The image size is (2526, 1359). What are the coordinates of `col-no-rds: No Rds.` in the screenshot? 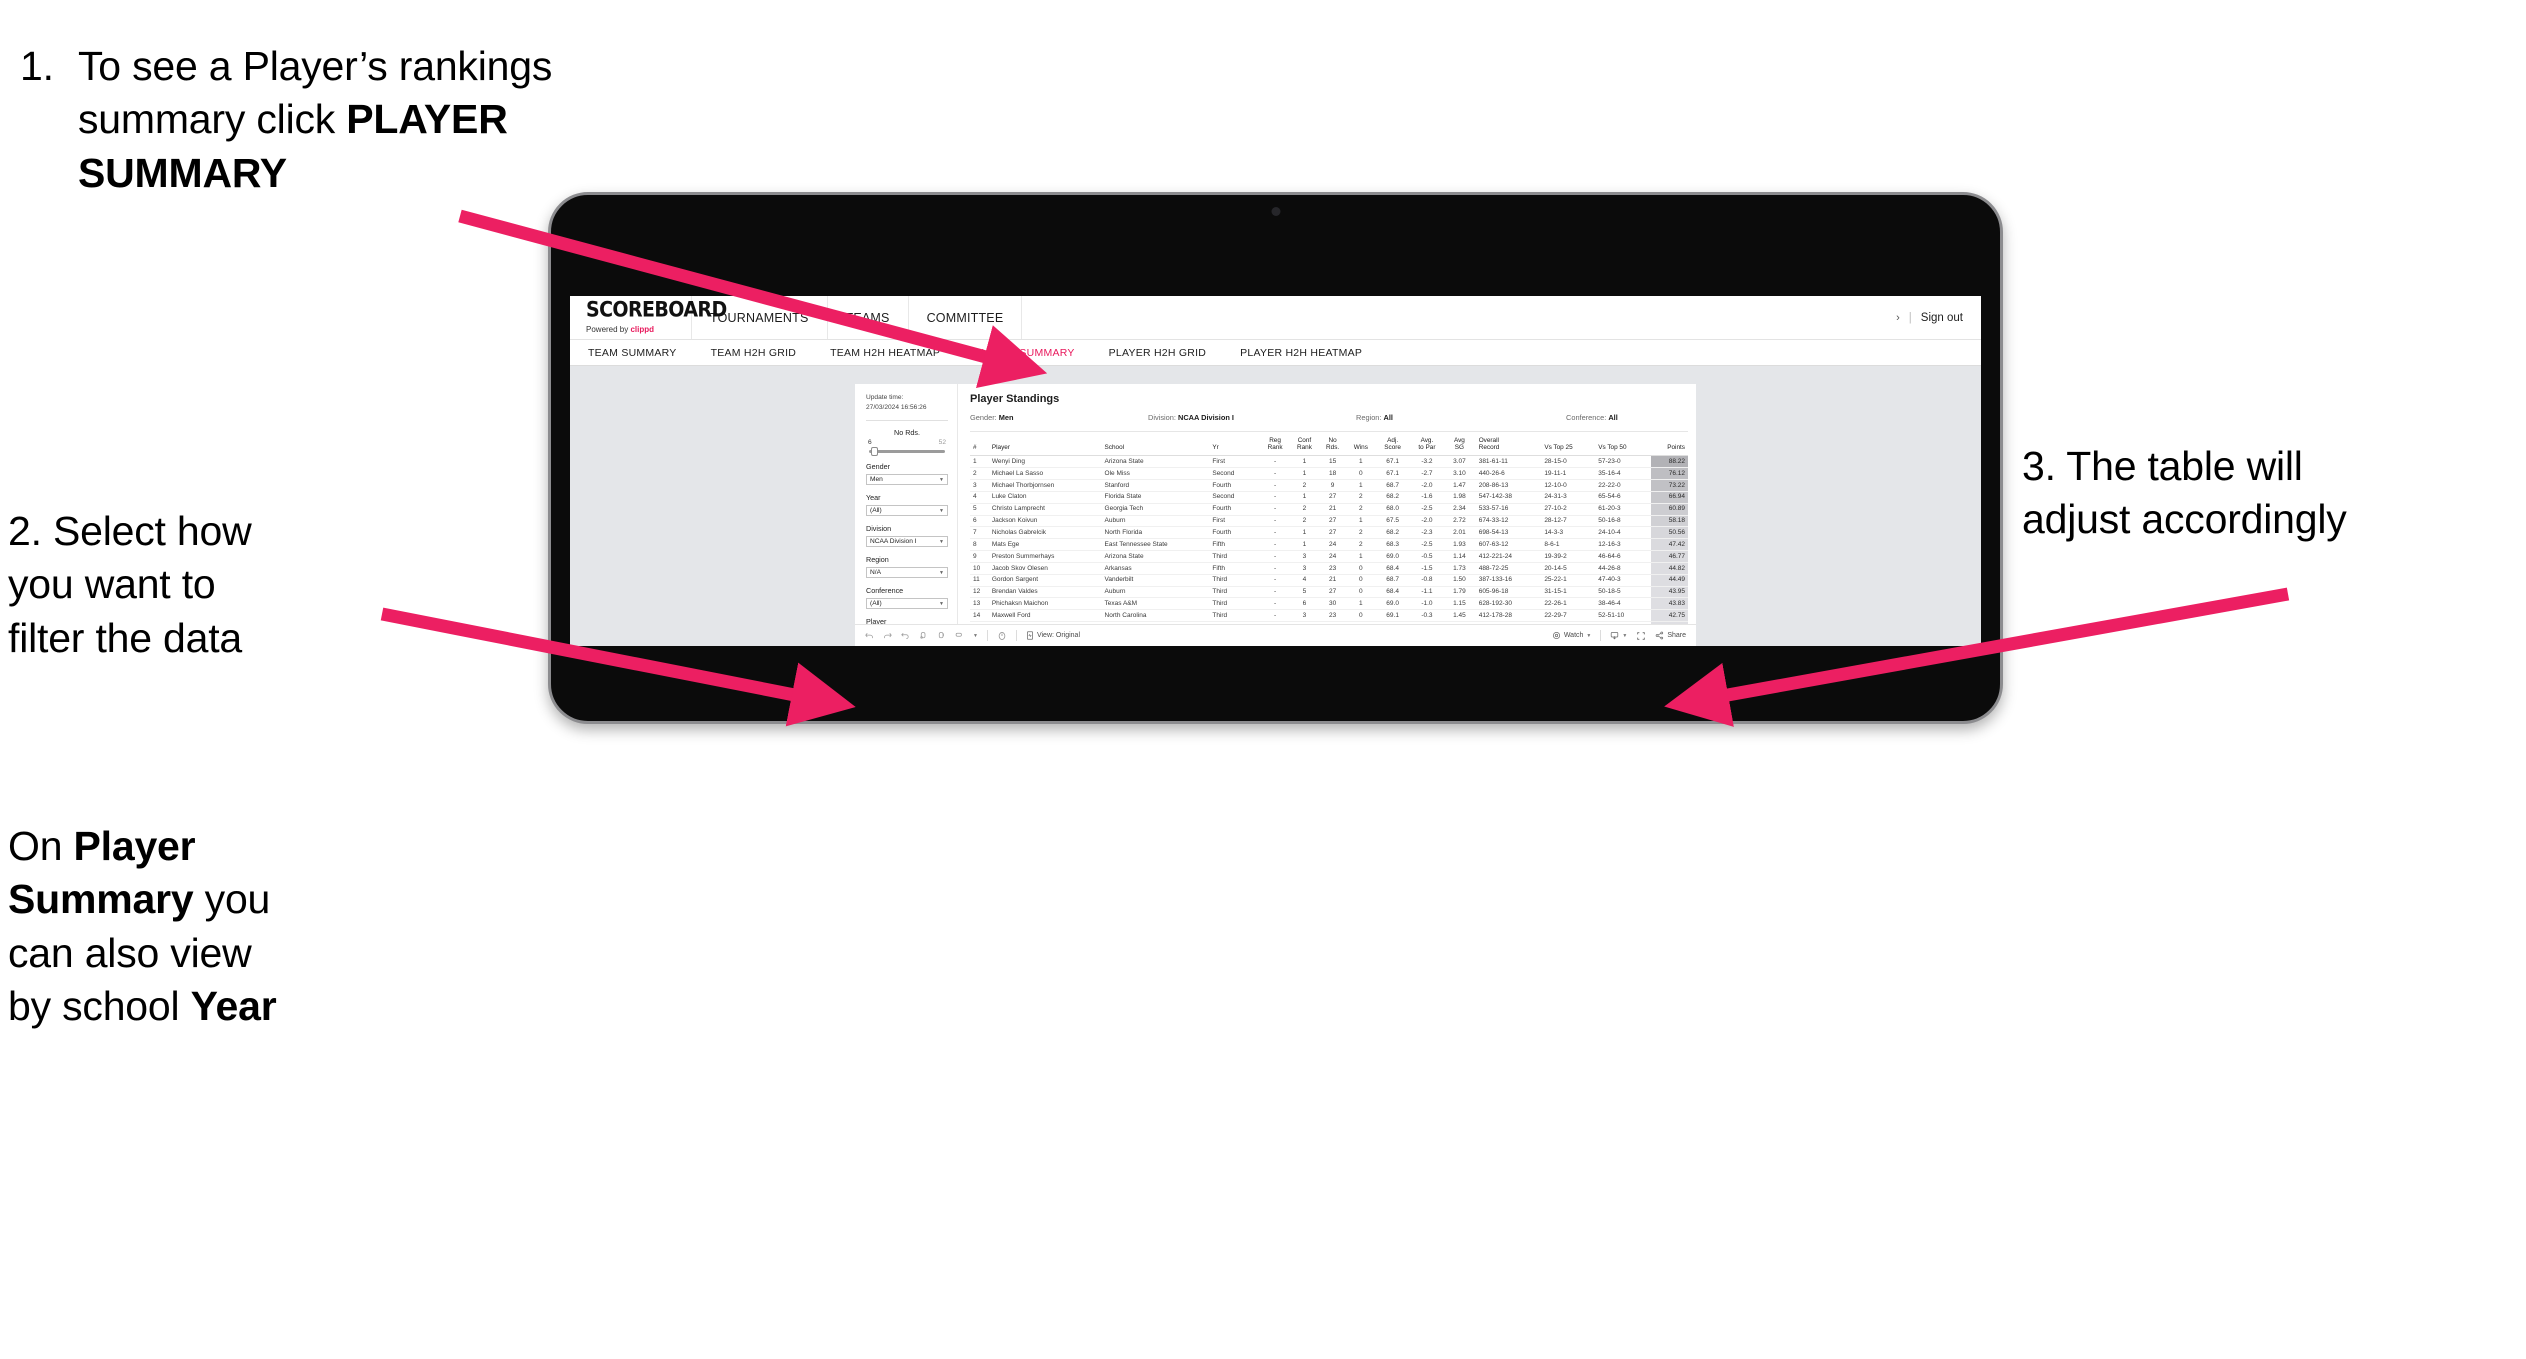 It's located at (1333, 444).